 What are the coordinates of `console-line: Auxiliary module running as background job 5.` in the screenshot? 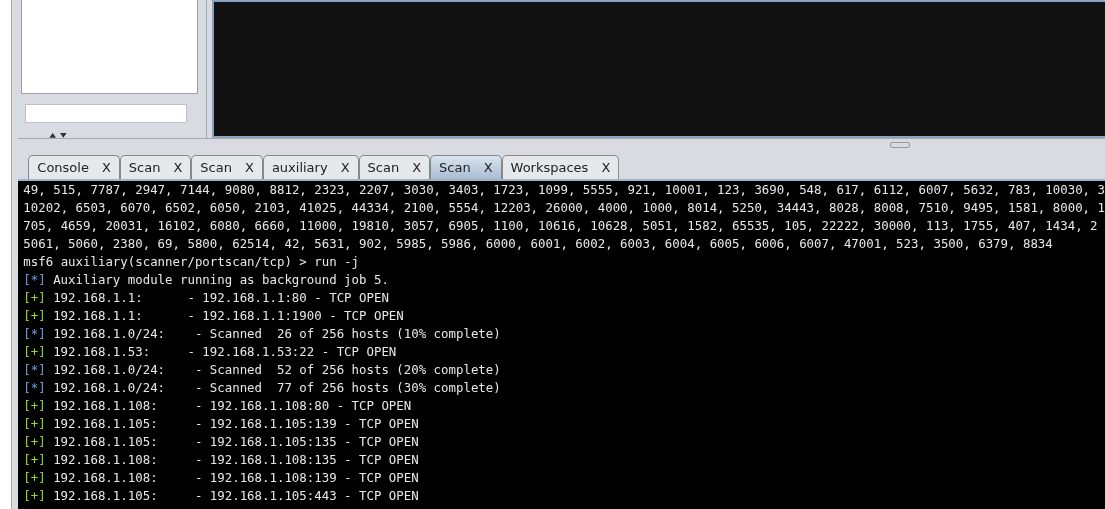 It's located at (221, 280).